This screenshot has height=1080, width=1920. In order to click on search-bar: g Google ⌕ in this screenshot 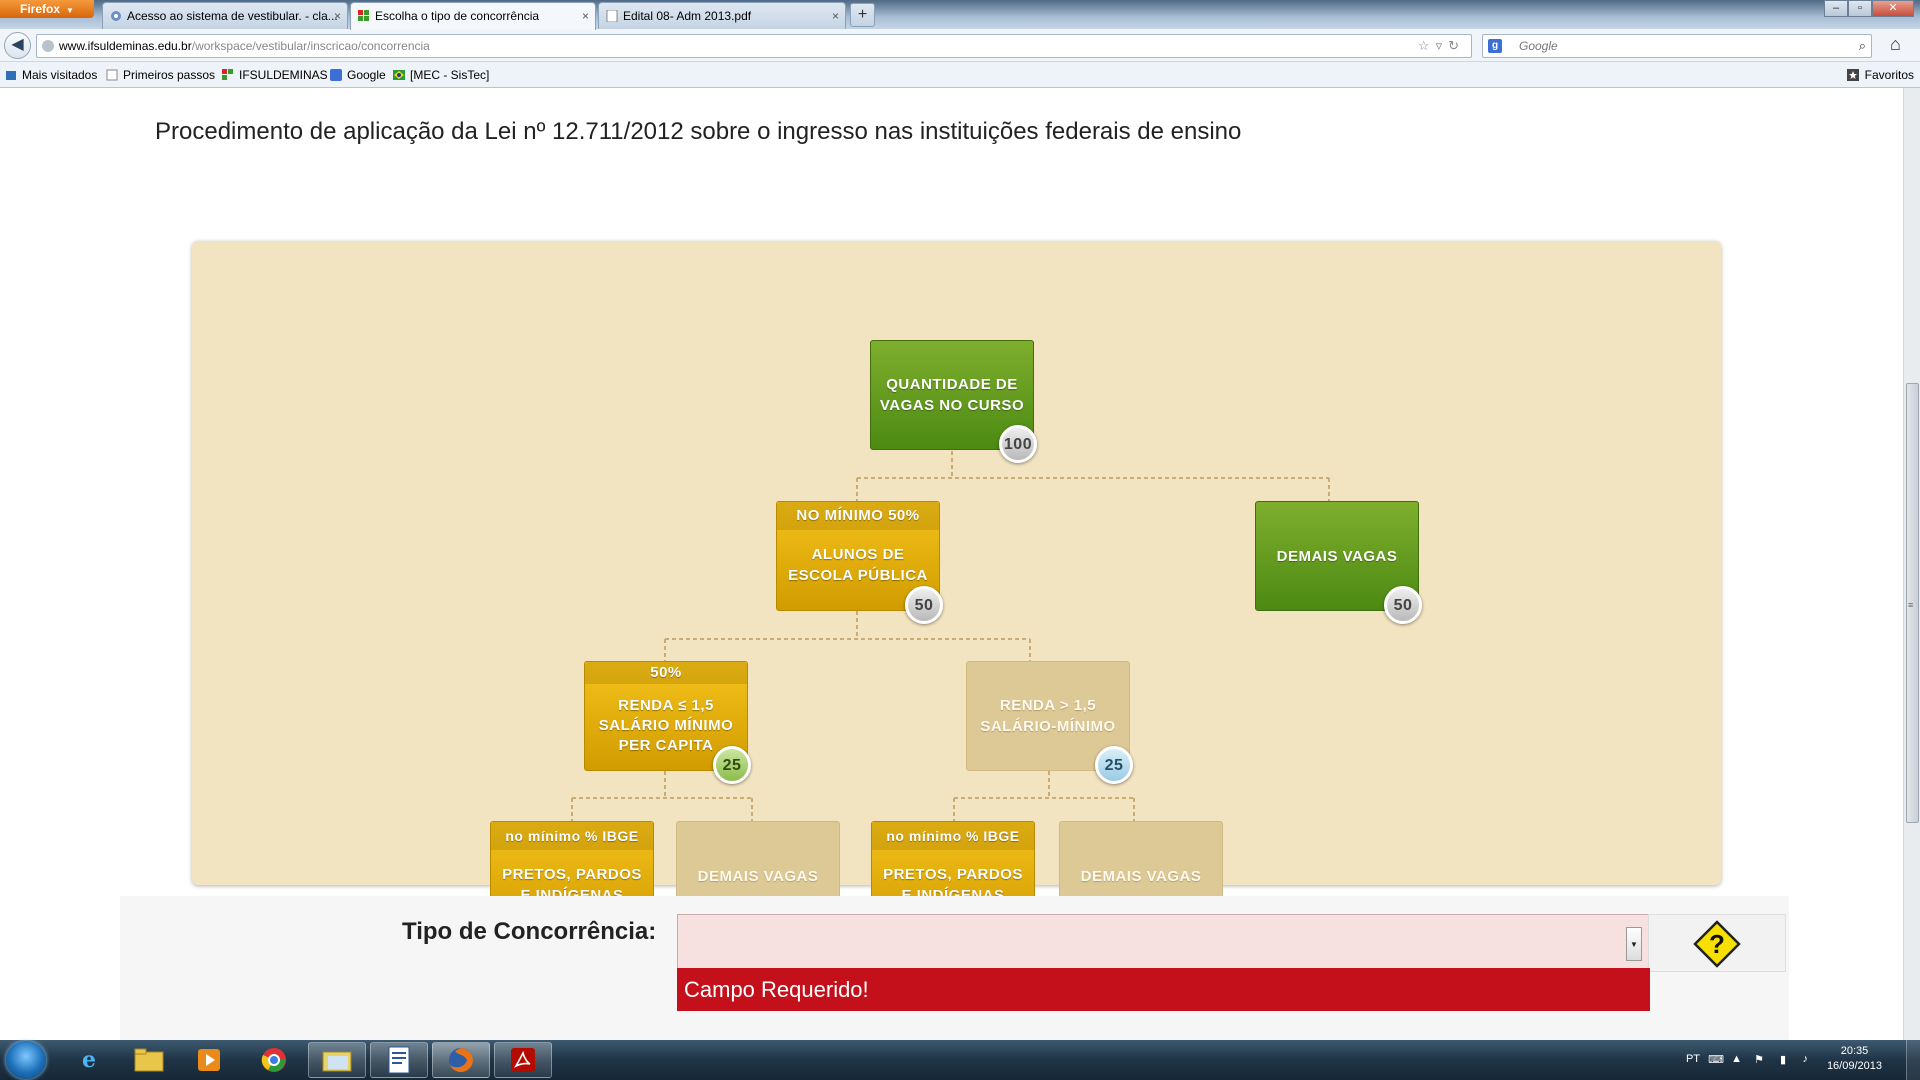, I will do `click(1677, 46)`.